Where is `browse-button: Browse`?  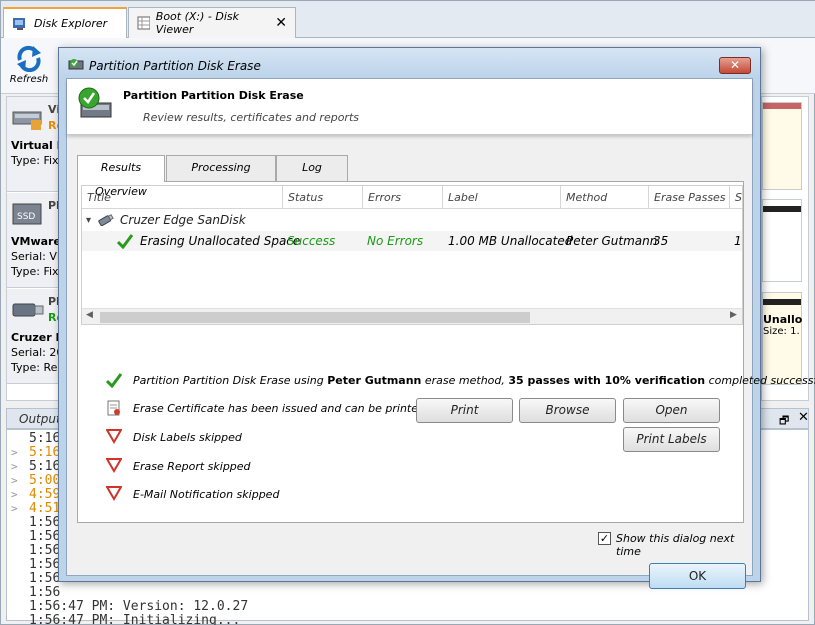 browse-button: Browse is located at coordinates (567, 410).